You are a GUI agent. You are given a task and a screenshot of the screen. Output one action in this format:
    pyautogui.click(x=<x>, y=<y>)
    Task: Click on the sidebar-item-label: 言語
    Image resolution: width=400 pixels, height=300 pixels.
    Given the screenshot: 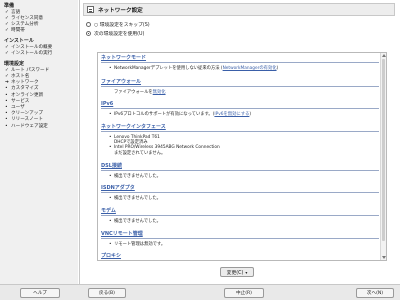 What is the action you would take?
    pyautogui.click(x=16, y=12)
    